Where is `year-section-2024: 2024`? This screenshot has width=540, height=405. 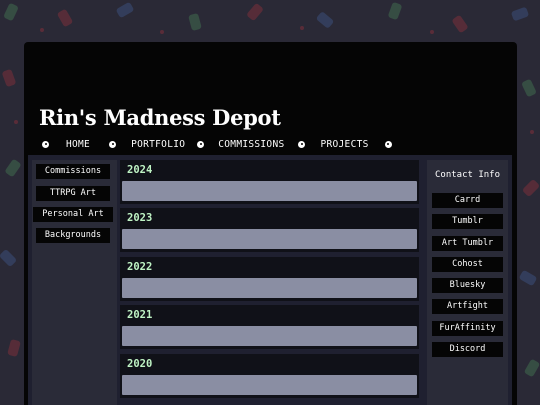 year-section-2024: 2024 is located at coordinates (269, 182).